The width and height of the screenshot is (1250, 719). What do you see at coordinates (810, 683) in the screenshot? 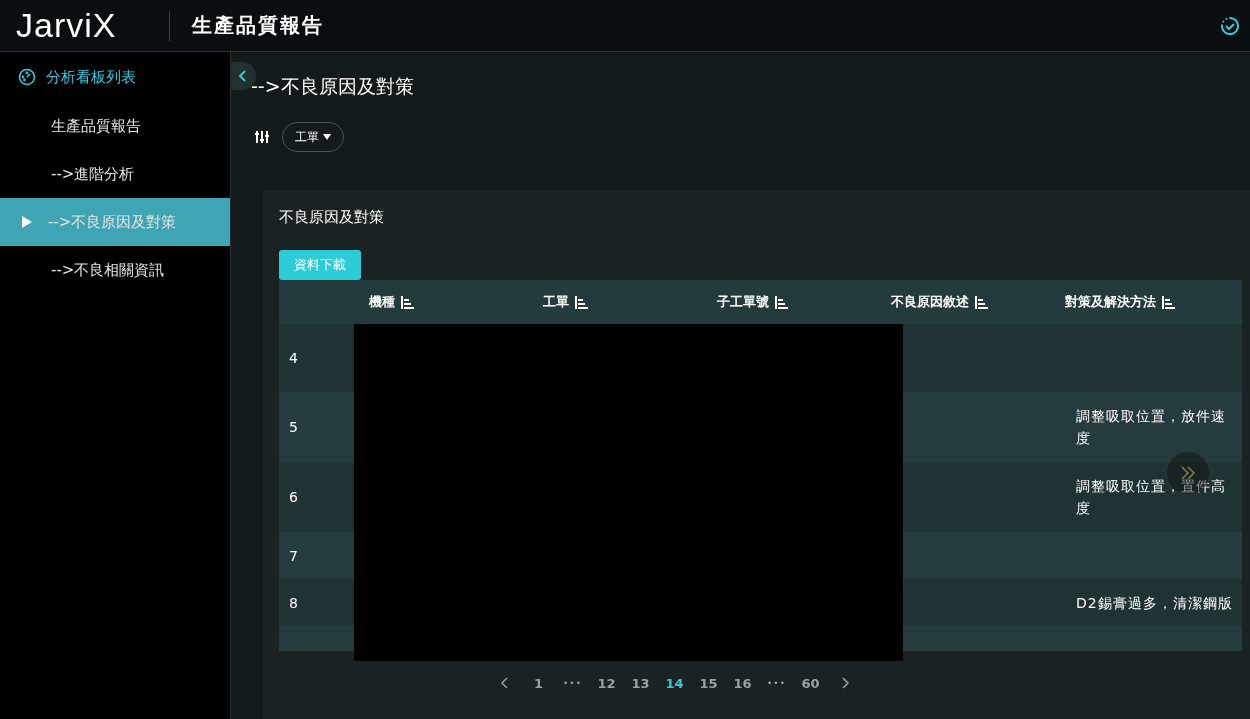
I see `page-button: 60` at bounding box center [810, 683].